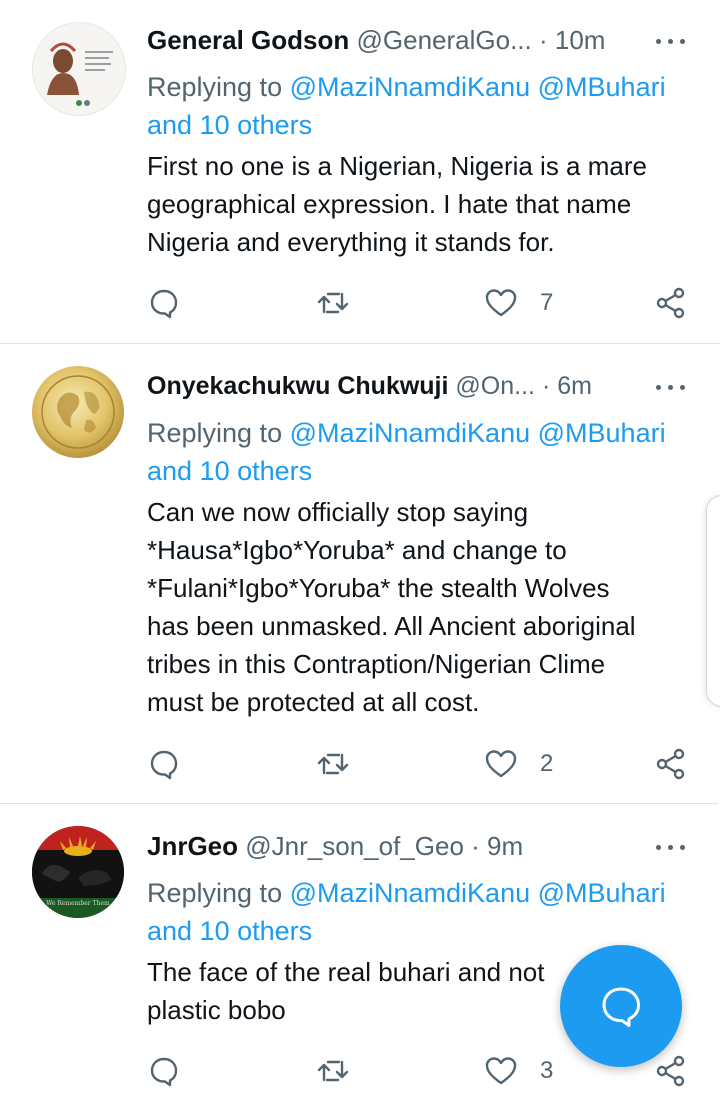 This screenshot has width=720, height=1098. What do you see at coordinates (497, 846) in the screenshot?
I see `timestamp: · 9m` at bounding box center [497, 846].